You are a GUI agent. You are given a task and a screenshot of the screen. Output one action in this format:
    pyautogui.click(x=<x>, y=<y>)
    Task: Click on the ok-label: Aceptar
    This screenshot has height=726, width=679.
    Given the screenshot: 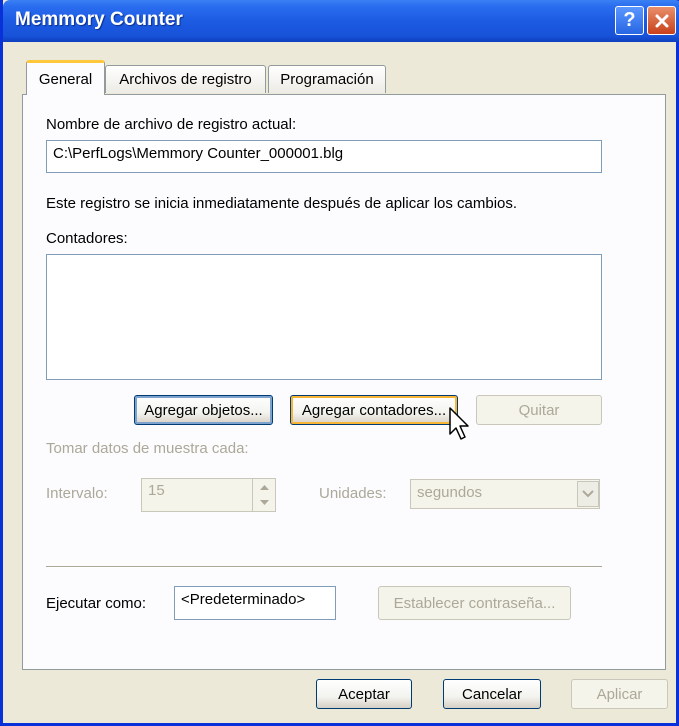 What is the action you would take?
    pyautogui.click(x=364, y=694)
    